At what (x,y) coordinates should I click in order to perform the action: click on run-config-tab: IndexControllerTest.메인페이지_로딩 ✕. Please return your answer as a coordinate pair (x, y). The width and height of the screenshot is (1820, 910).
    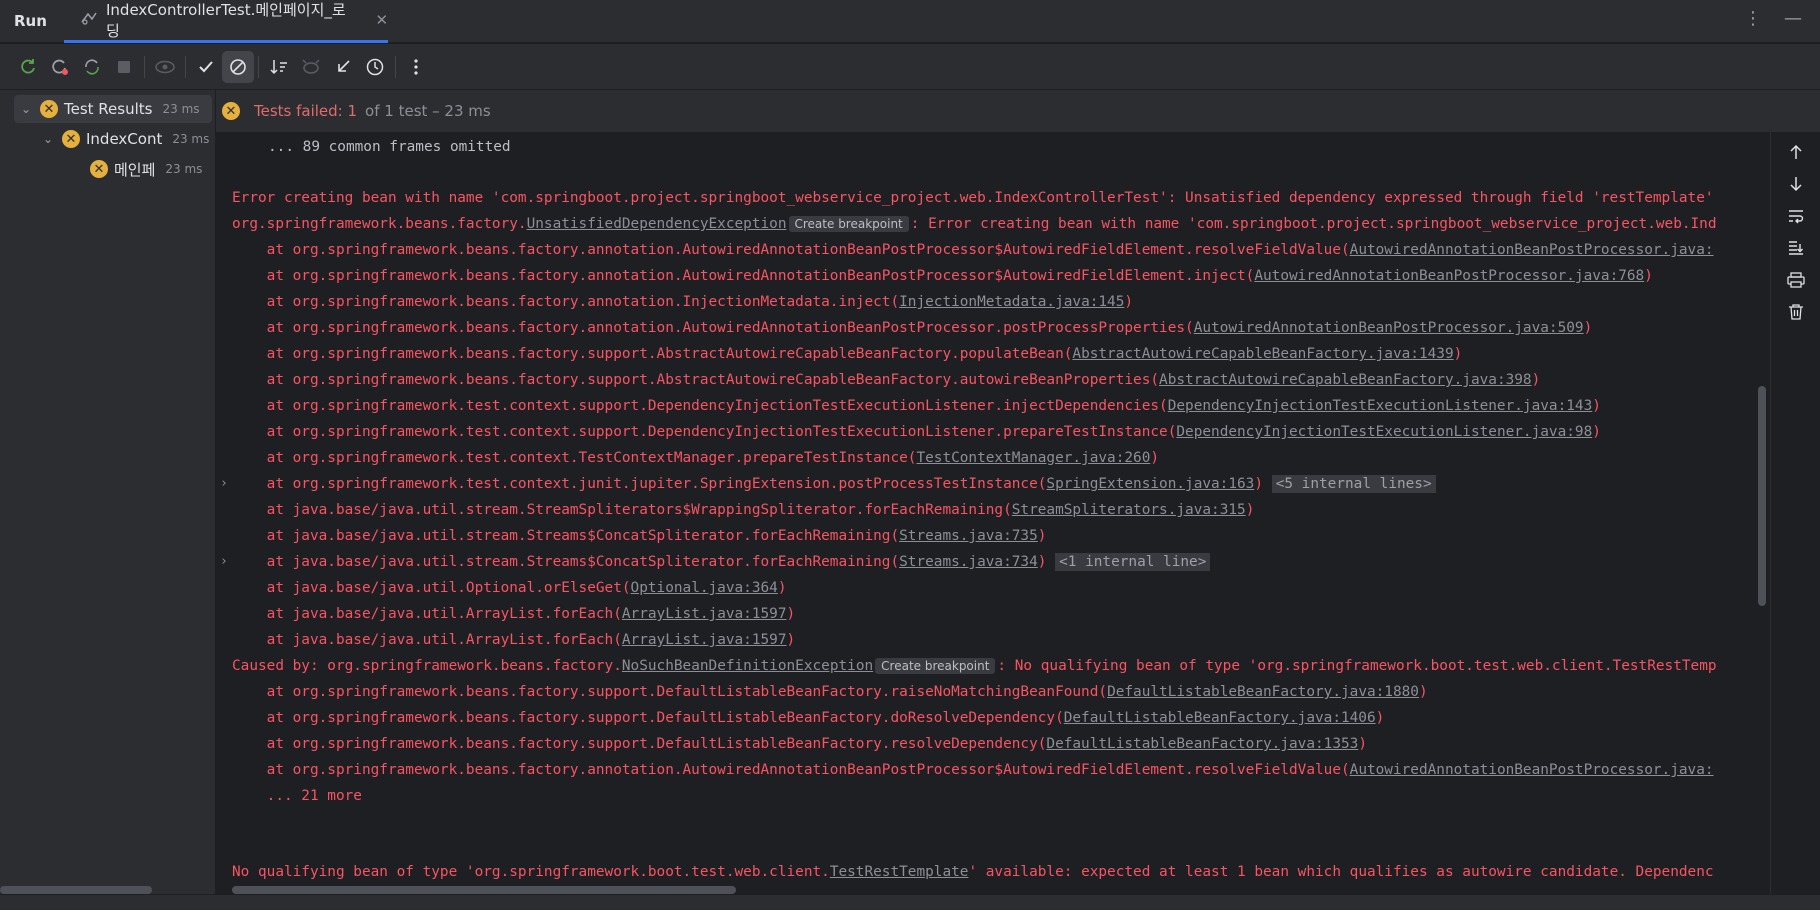
    Looking at the image, I should click on (226, 21).